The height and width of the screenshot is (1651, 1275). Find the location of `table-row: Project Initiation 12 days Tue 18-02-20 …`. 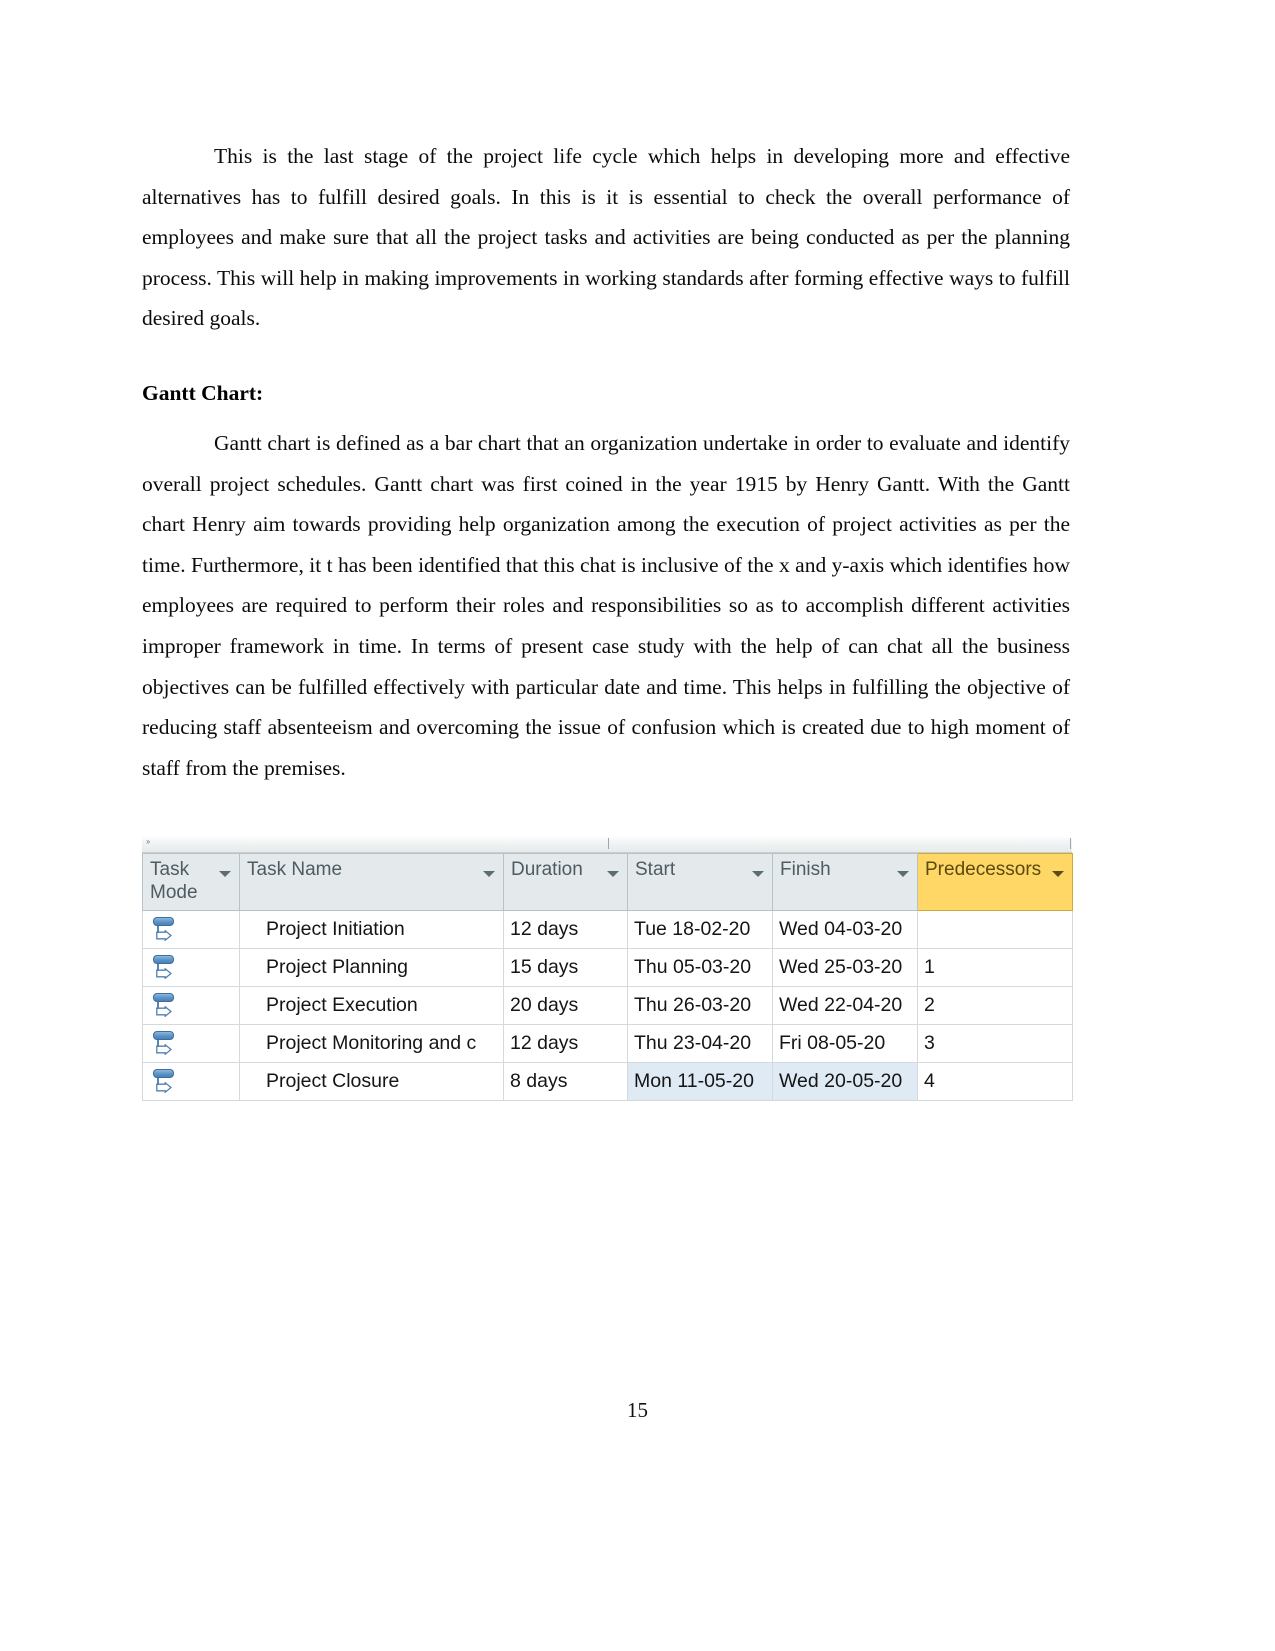

table-row: Project Initiation 12 days Tue 18-02-20 … is located at coordinates (607, 929).